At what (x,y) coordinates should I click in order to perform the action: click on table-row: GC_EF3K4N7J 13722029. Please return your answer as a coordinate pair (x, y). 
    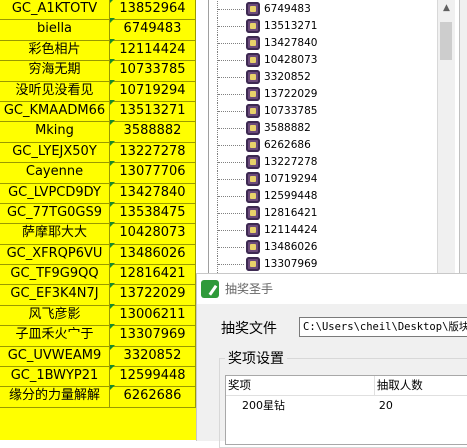
    Looking at the image, I should click on (98, 294).